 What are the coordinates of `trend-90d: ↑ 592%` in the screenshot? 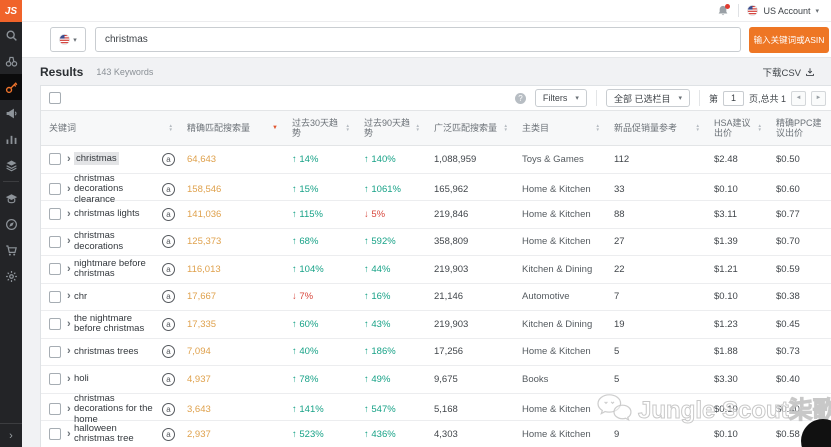 It's located at (391, 241).